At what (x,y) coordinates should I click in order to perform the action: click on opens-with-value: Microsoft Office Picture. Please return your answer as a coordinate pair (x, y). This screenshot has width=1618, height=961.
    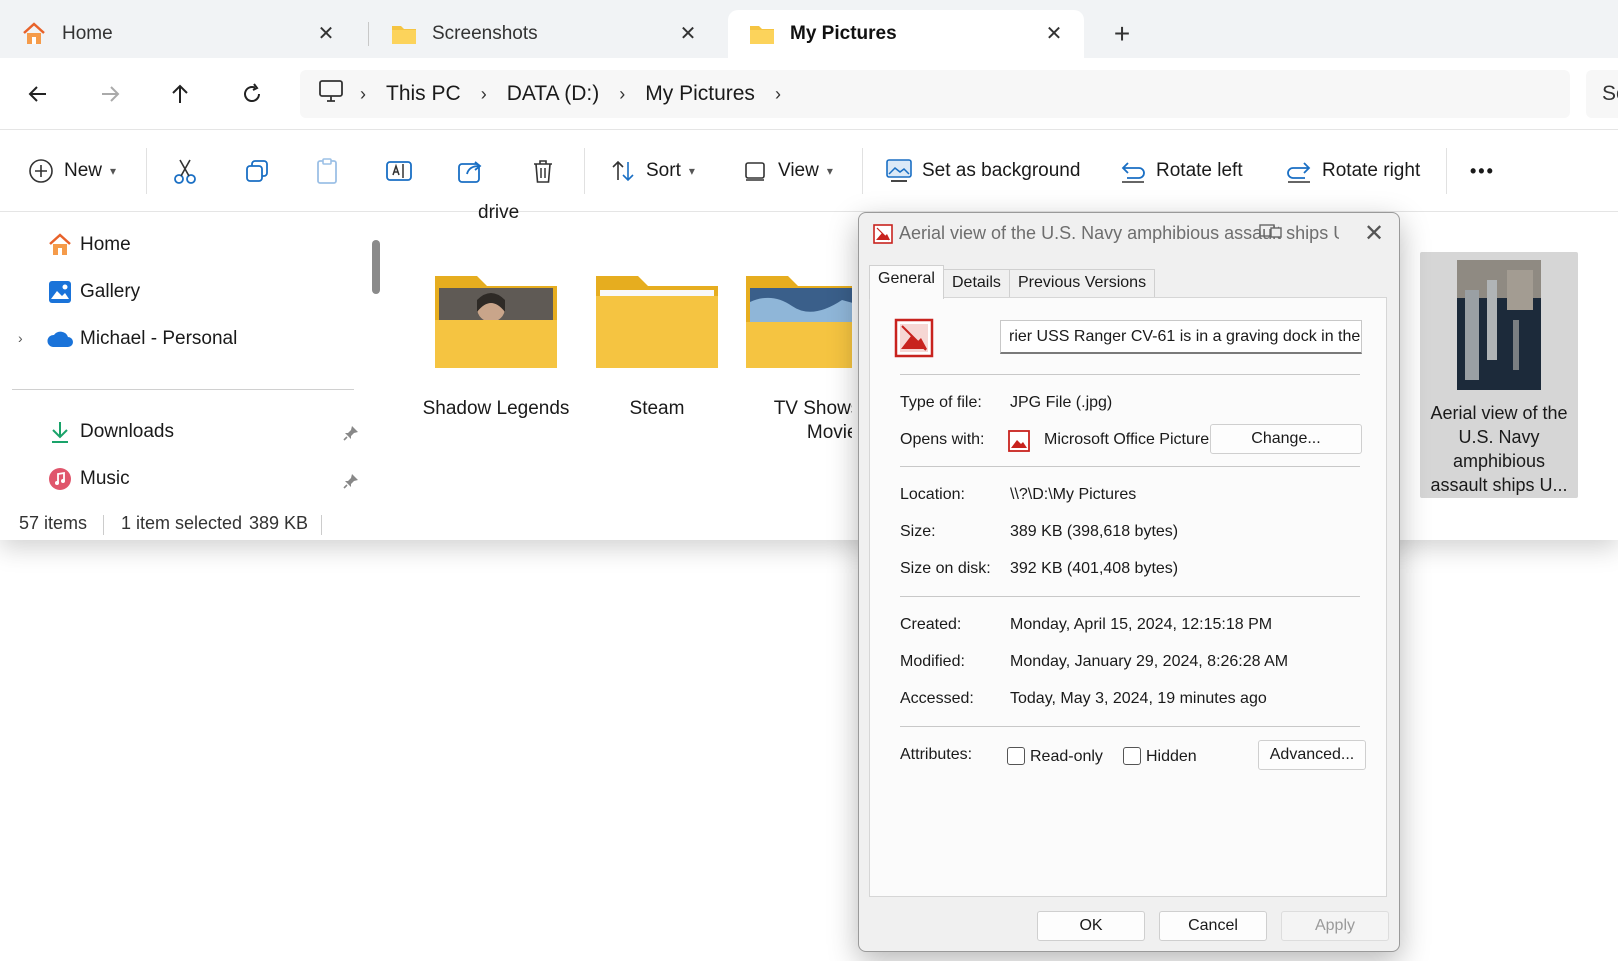
    Looking at the image, I should click on (1127, 439).